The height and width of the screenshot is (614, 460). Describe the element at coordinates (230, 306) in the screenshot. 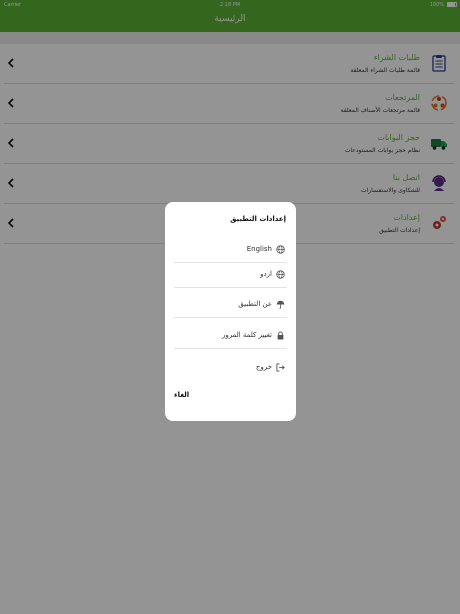

I see `option-about-app: عن التطبيق` at that location.